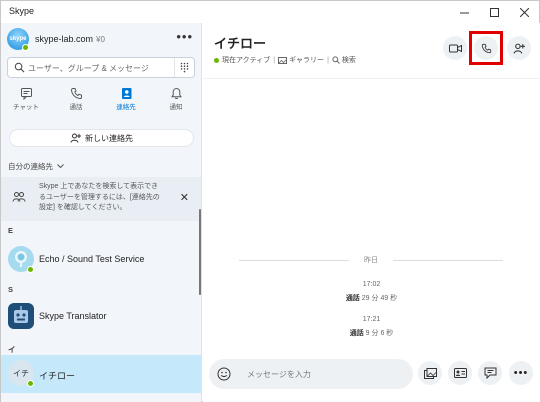 This screenshot has height=402, width=540. What do you see at coordinates (60, 166) in the screenshot?
I see `chevron-down-icon` at bounding box center [60, 166].